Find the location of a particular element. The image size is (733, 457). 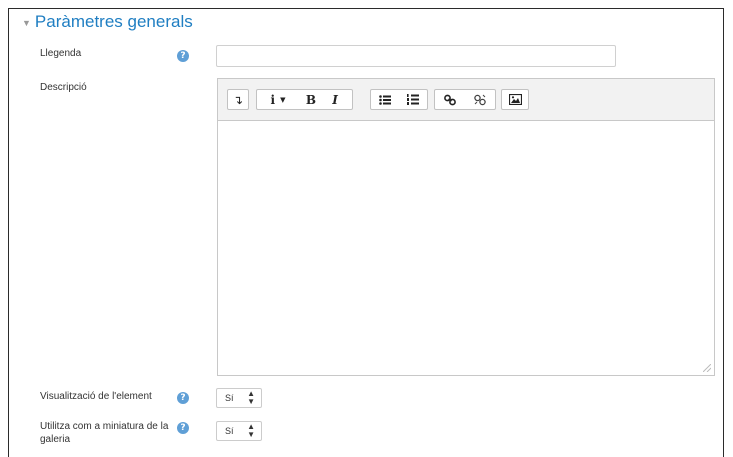

image-button-inner is located at coordinates (515, 99).